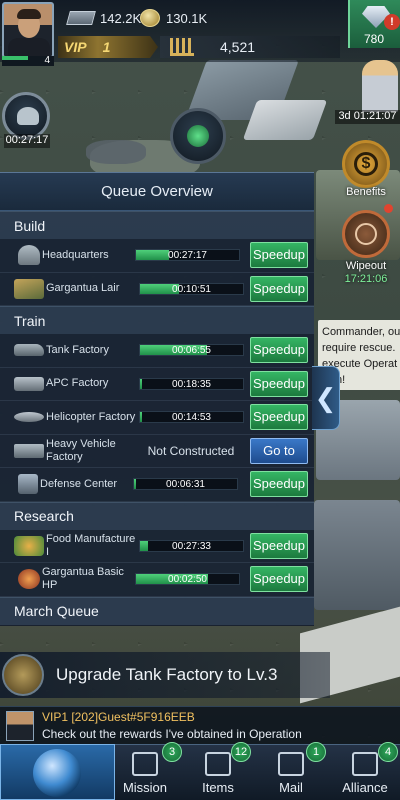 The width and height of the screenshot is (400, 800). What do you see at coordinates (392, 22) in the screenshot?
I see `gem-alert-badge: !` at bounding box center [392, 22].